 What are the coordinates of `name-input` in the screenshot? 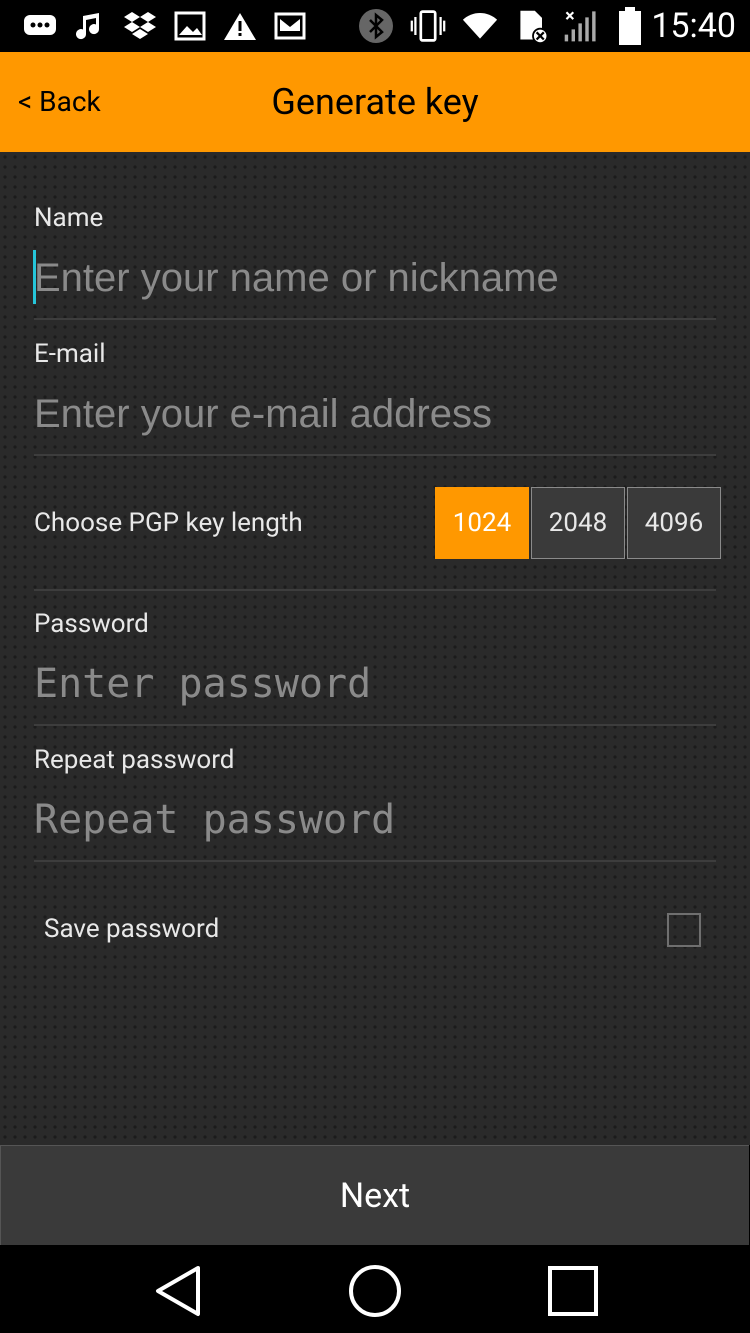 It's located at (375, 278).